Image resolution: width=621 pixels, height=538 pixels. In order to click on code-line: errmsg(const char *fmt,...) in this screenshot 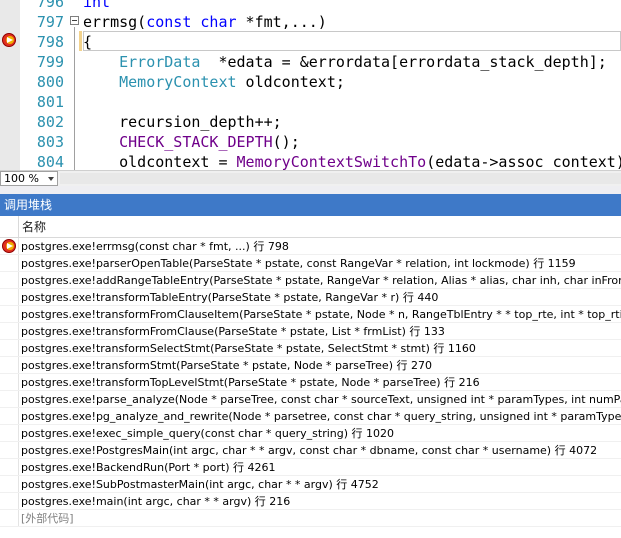, I will do `click(205, 22)`.